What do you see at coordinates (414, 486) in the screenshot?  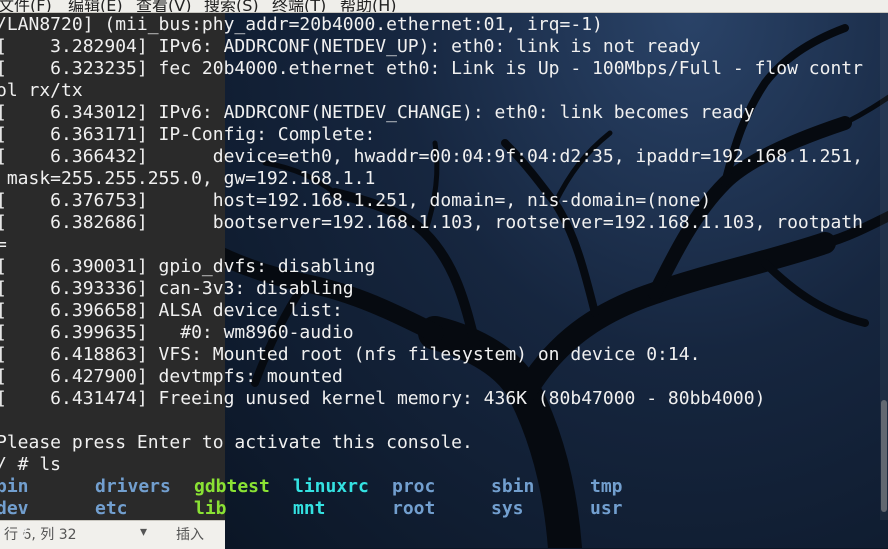 I see `ls-entry: proc` at bounding box center [414, 486].